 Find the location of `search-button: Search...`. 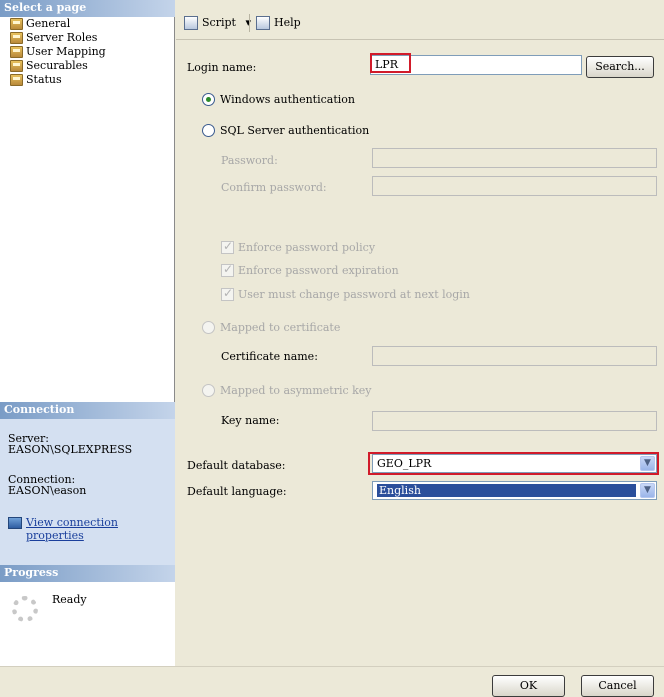

search-button: Search... is located at coordinates (620, 67).